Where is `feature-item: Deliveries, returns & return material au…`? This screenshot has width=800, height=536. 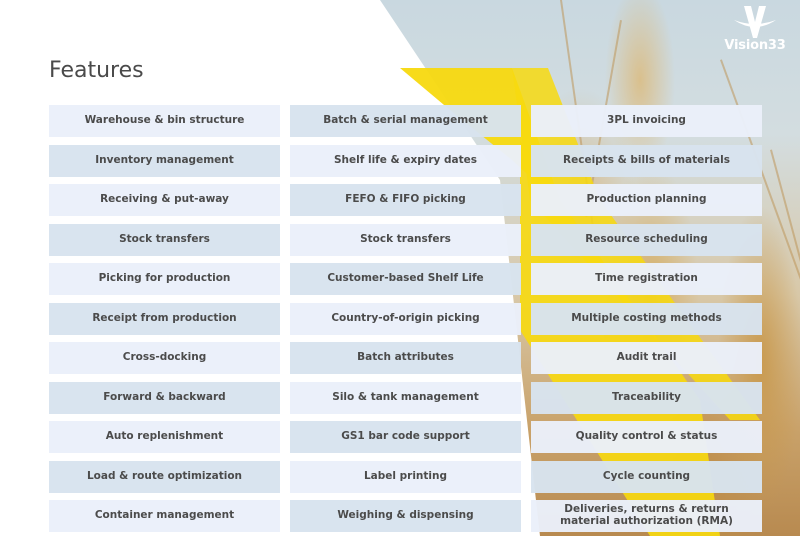
feature-item: Deliveries, returns & return material au… is located at coordinates (646, 516).